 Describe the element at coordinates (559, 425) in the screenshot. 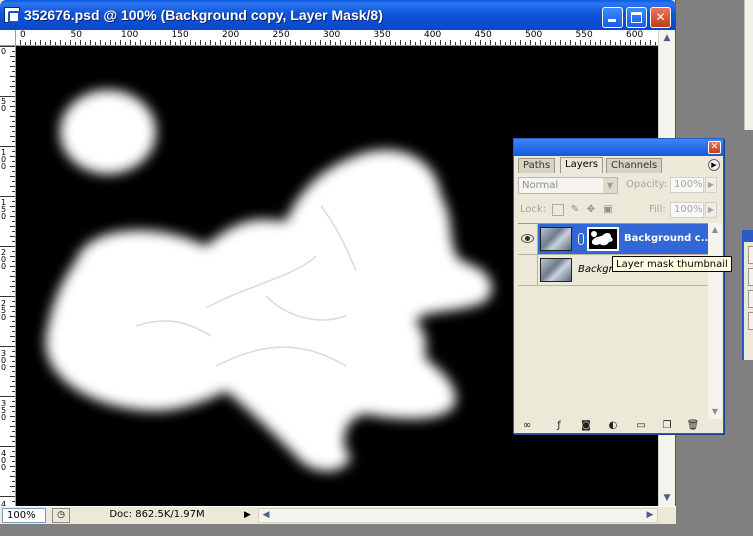

I see `layer-style-icon: ƒ` at that location.